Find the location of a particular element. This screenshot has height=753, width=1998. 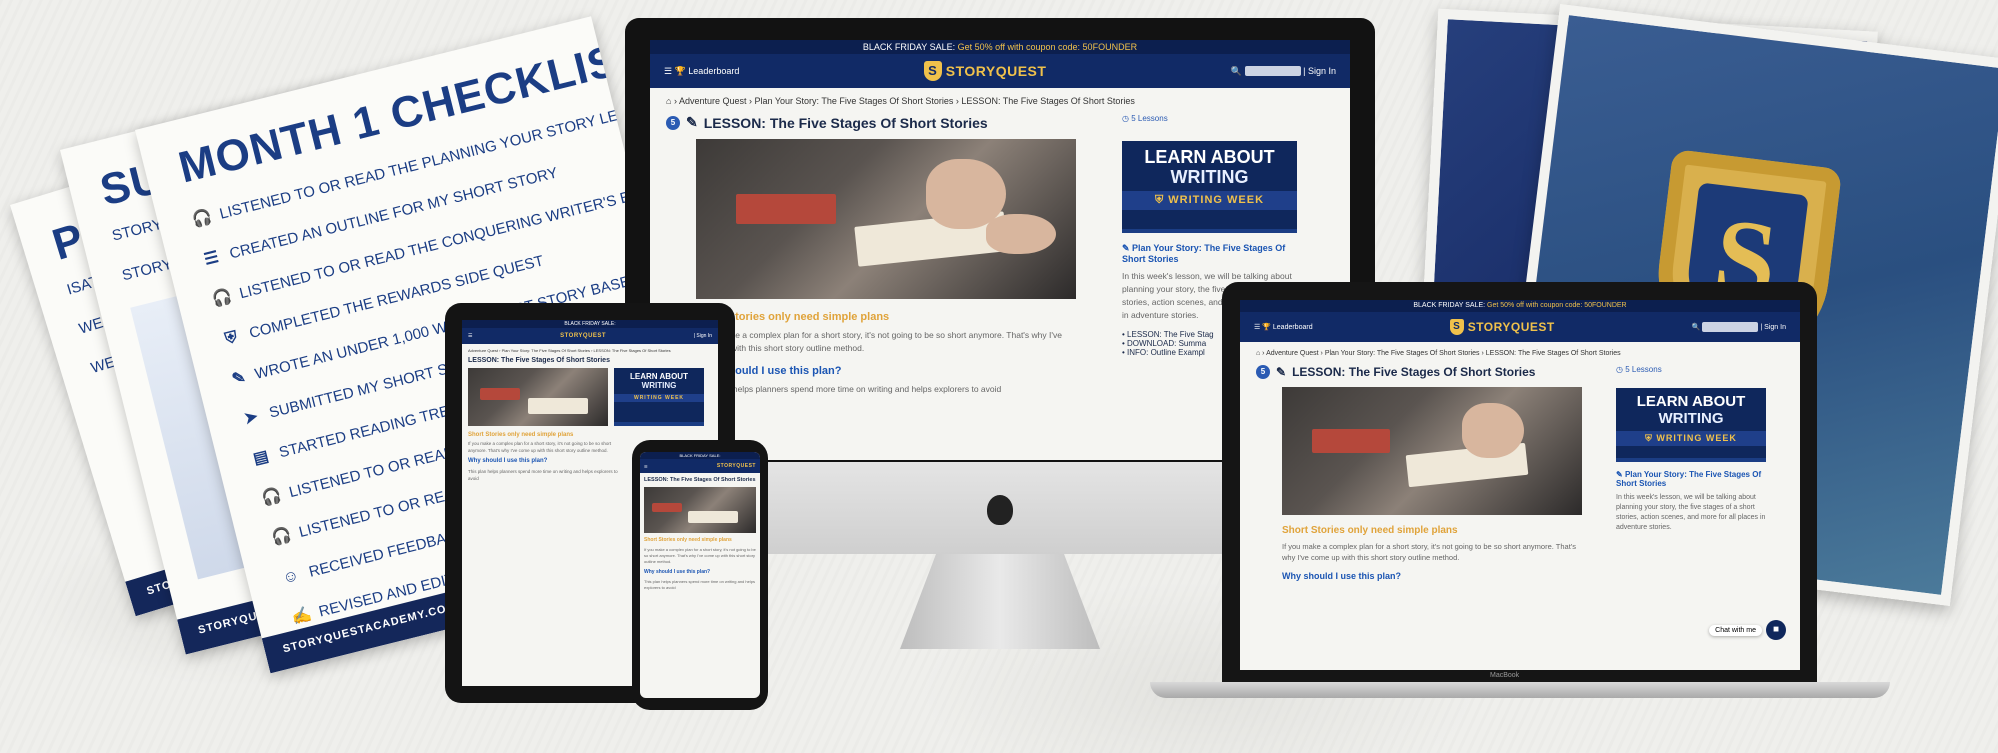

macbook-base is located at coordinates (1520, 690).